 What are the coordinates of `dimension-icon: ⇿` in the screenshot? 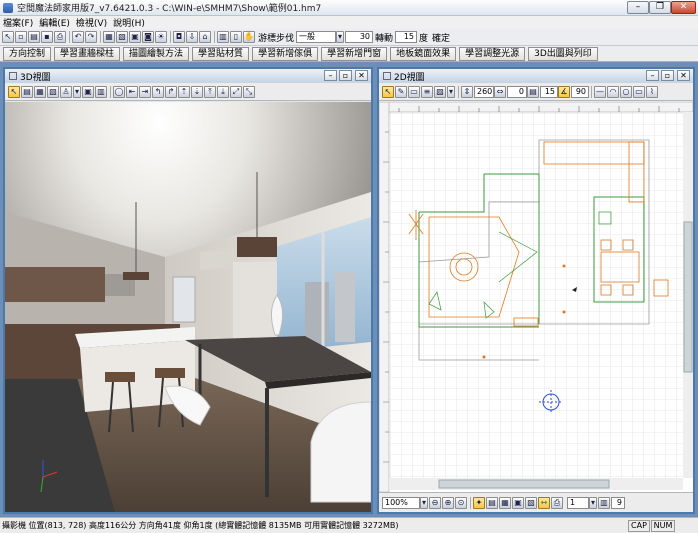 It's located at (544, 502).